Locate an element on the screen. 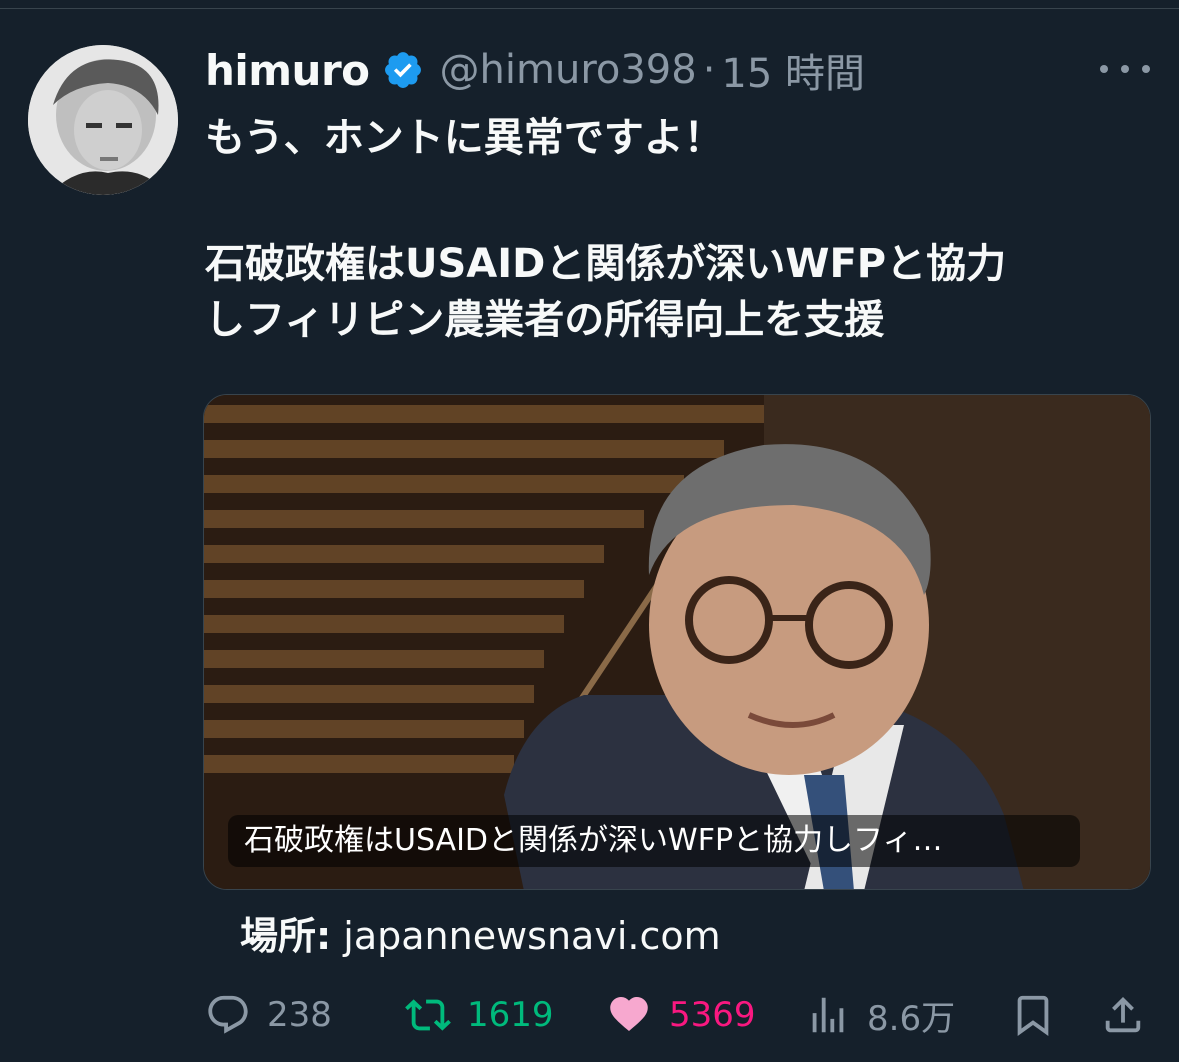 Image resolution: width=1179 pixels, height=1062 pixels. like-button: 5369 is located at coordinates (680, 1015).